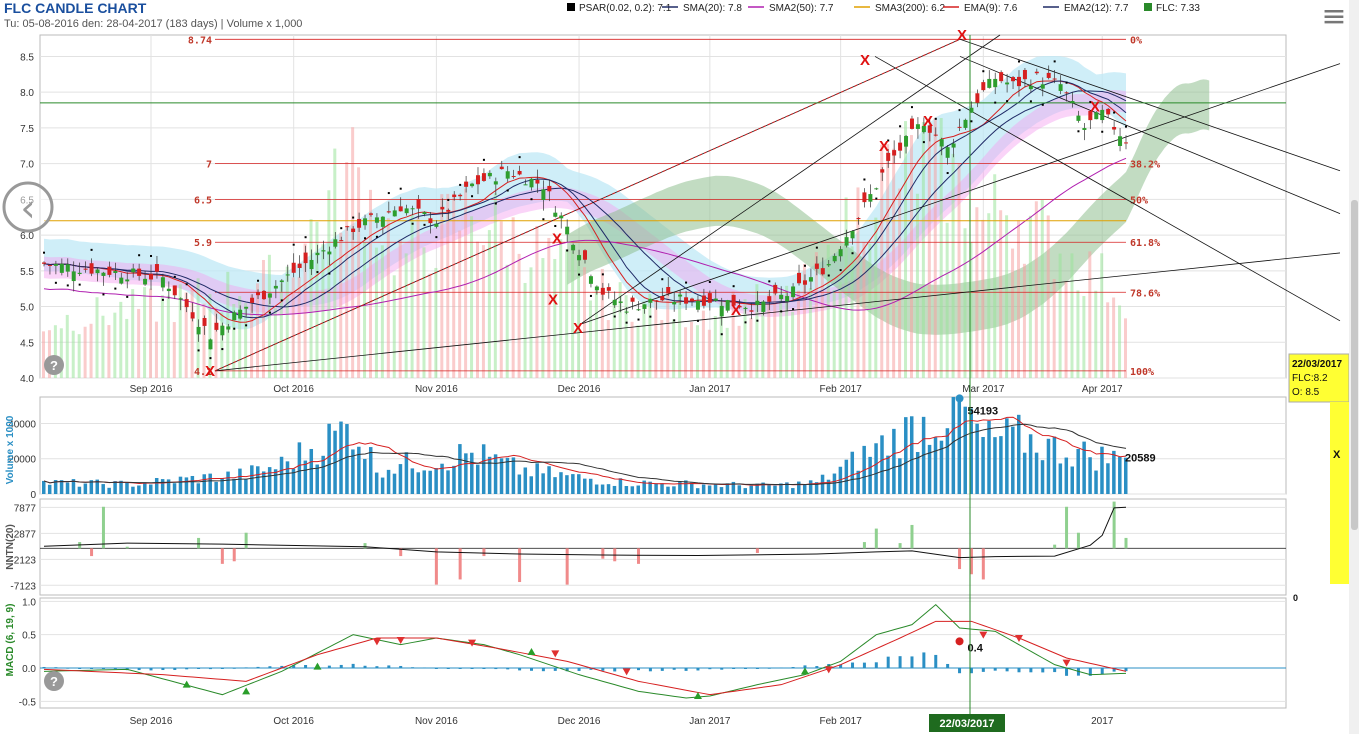 The width and height of the screenshot is (1359, 734). Describe the element at coordinates (10, 547) in the screenshot. I see `nntn-axis-title: NNTN(20)` at that location.